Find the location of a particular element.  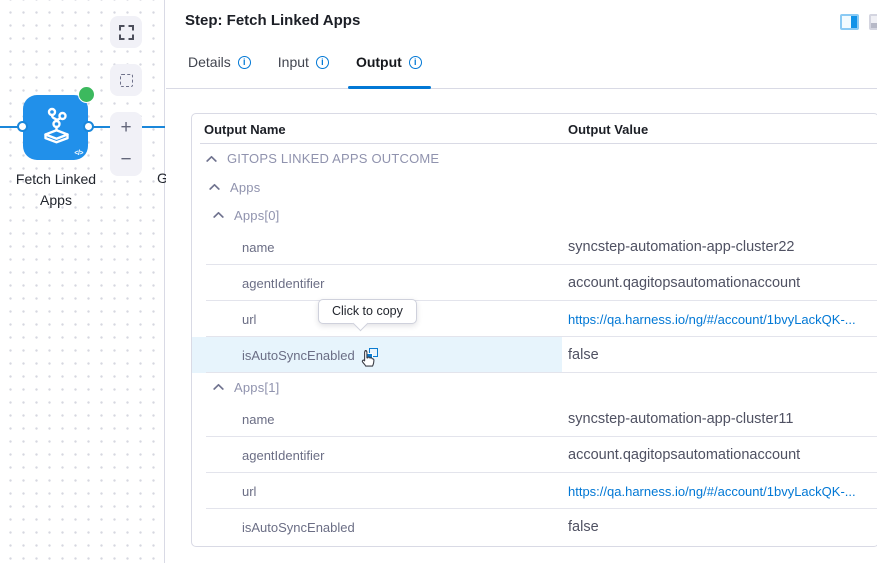

zoom-controls: + − is located at coordinates (126, 144).